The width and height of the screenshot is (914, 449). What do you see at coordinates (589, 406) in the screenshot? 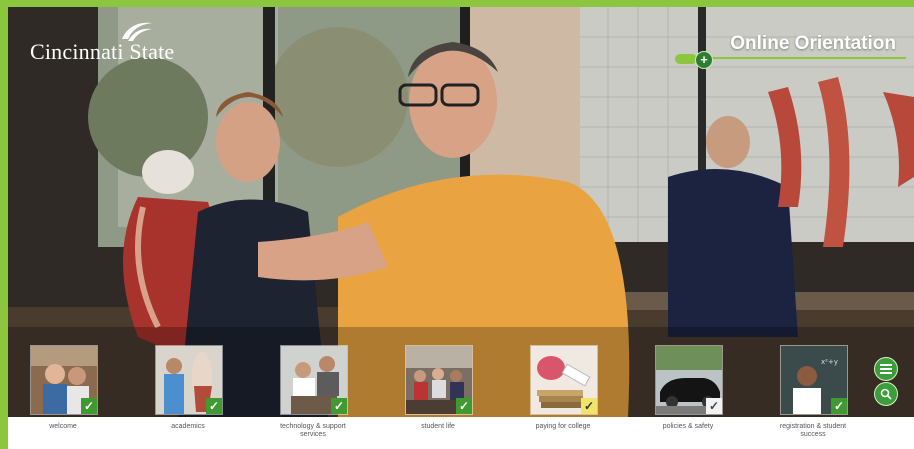
I see `paying-checkmark-icon: ✓` at bounding box center [589, 406].